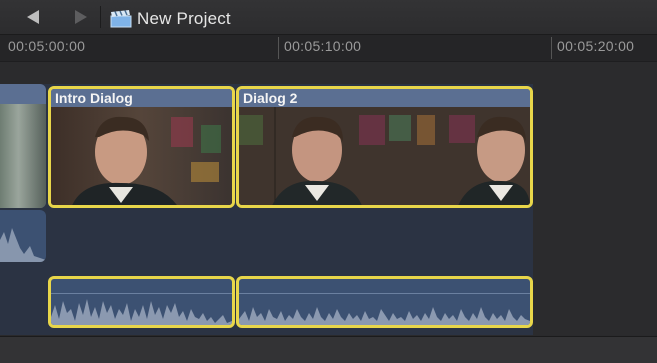 The width and height of the screenshot is (657, 363). I want to click on forward-button, so click(80, 17).